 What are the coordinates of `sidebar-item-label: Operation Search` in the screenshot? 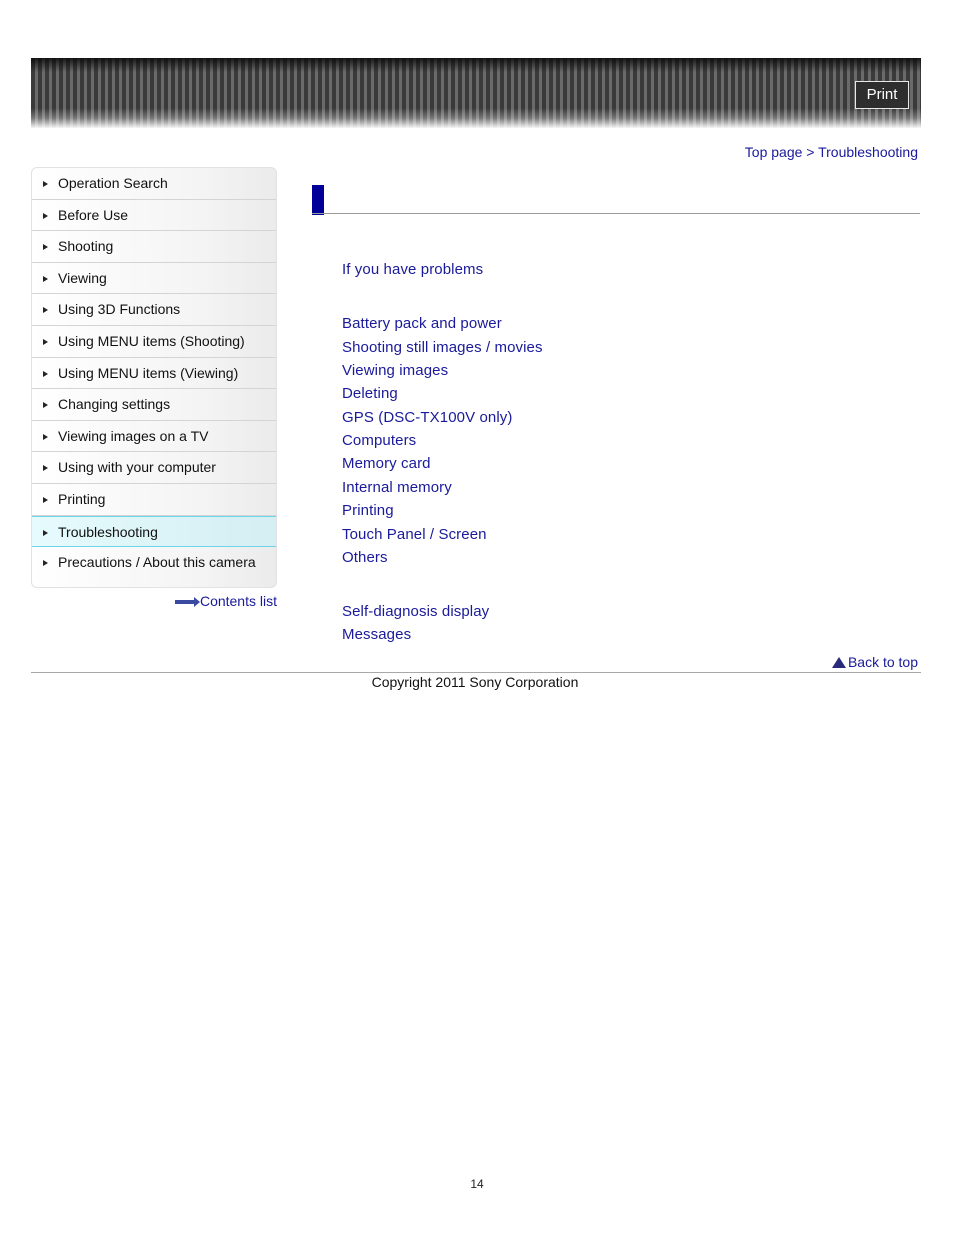 It's located at (113, 183).